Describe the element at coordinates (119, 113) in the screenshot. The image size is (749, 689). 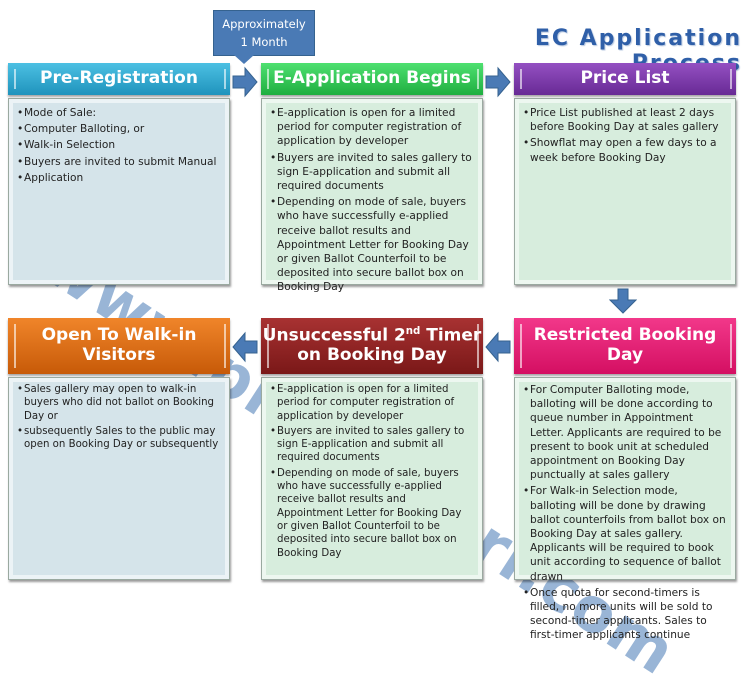
I see `bullet: Mode of Sale:` at that location.